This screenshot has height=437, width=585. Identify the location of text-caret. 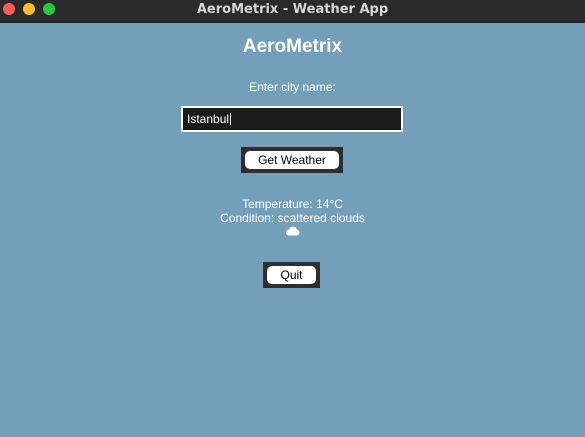
(231, 119).